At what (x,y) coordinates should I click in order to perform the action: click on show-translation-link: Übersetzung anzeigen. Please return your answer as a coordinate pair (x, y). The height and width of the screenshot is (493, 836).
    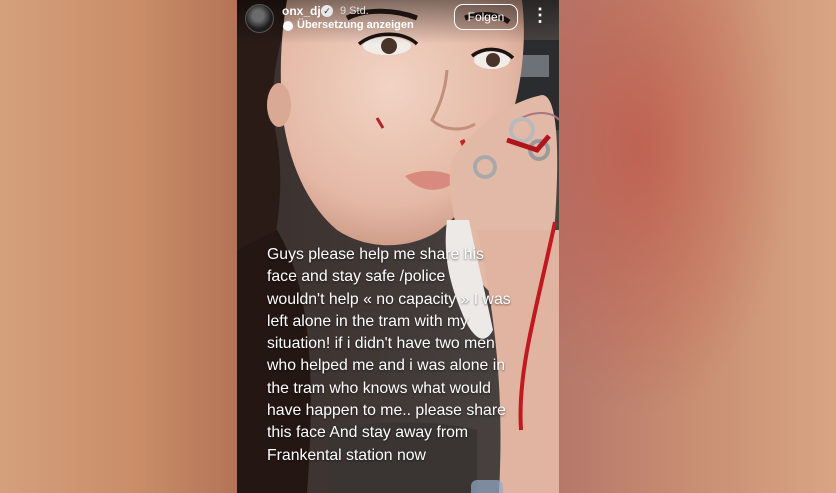
    Looking at the image, I should click on (355, 25).